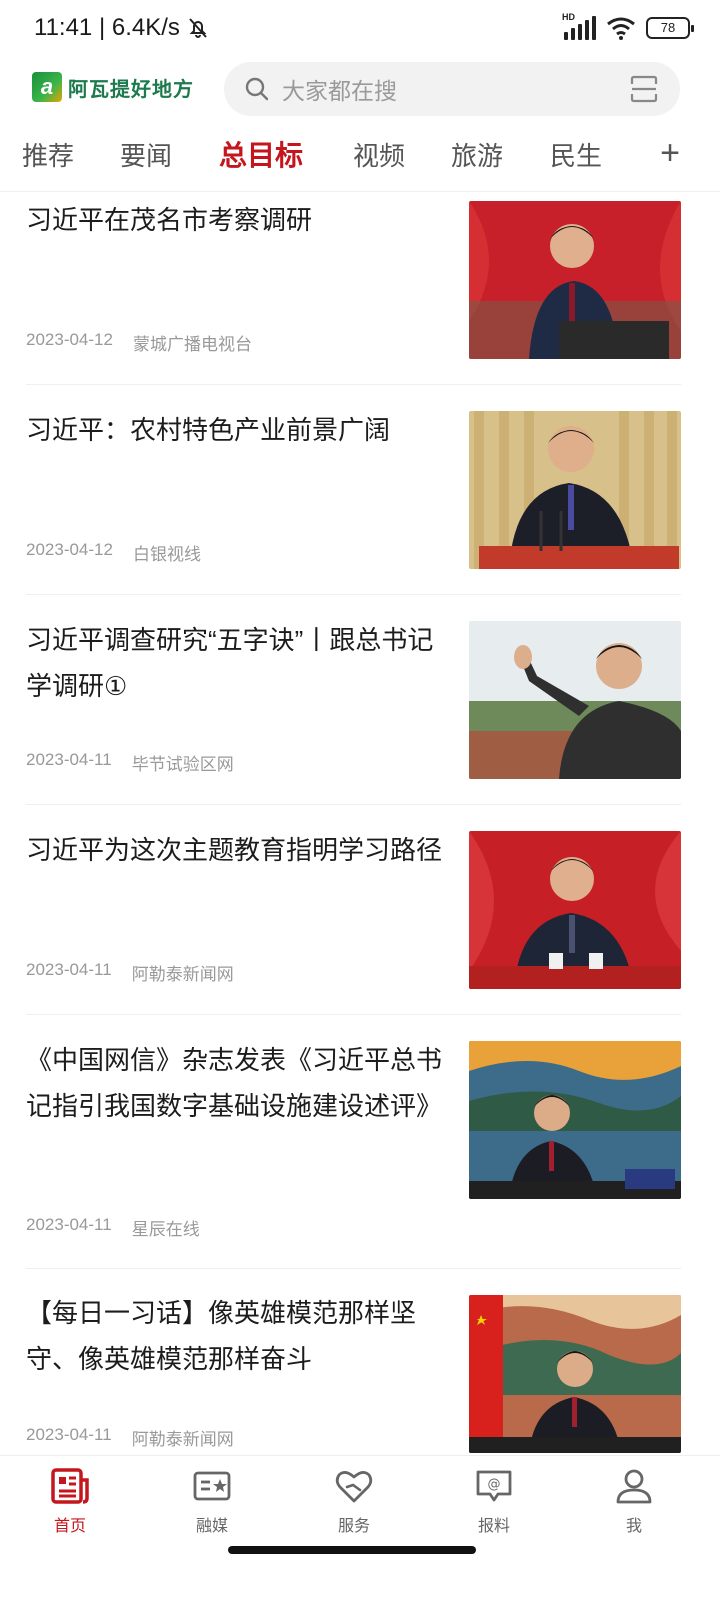  I want to click on article-source: 白银视线, so click(166, 554).